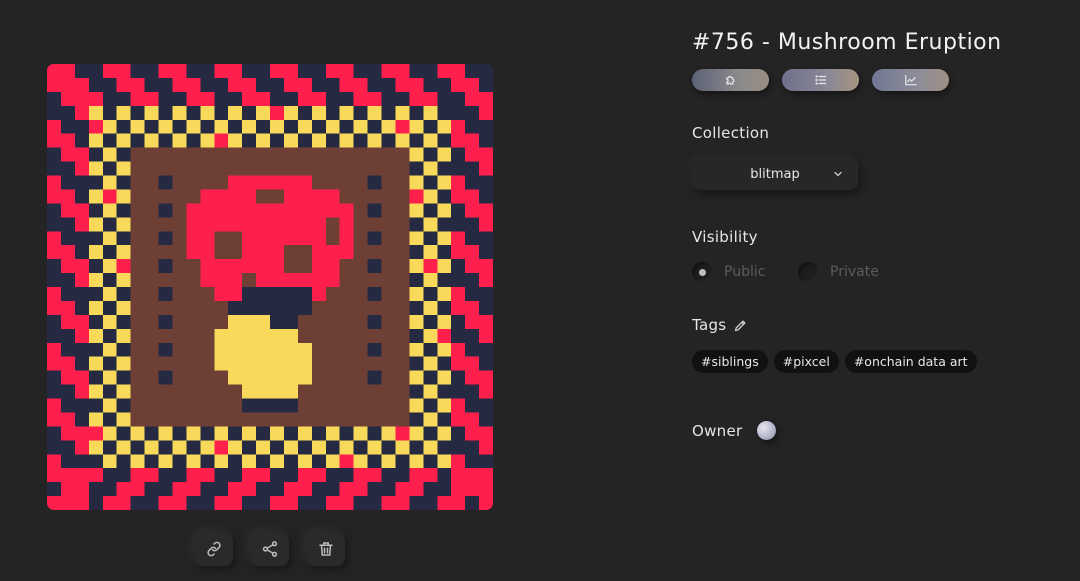  Describe the element at coordinates (838, 174) in the screenshot. I see `chevron-down-icon` at that location.